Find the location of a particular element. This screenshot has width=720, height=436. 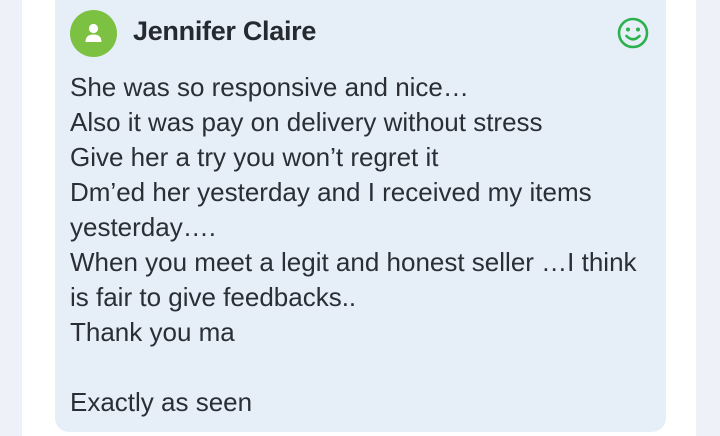

review-line is located at coordinates (362, 367).